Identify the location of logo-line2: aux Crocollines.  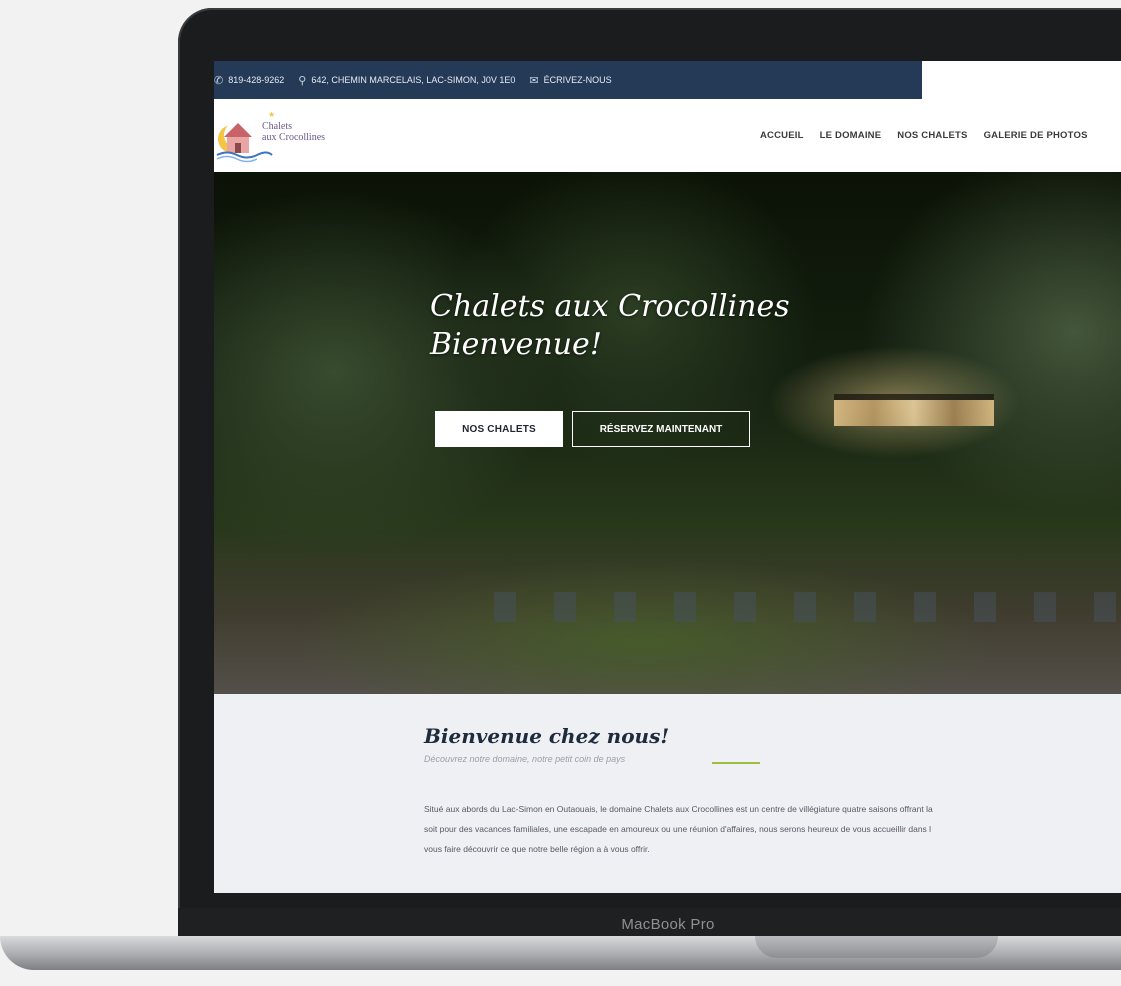
(294, 137).